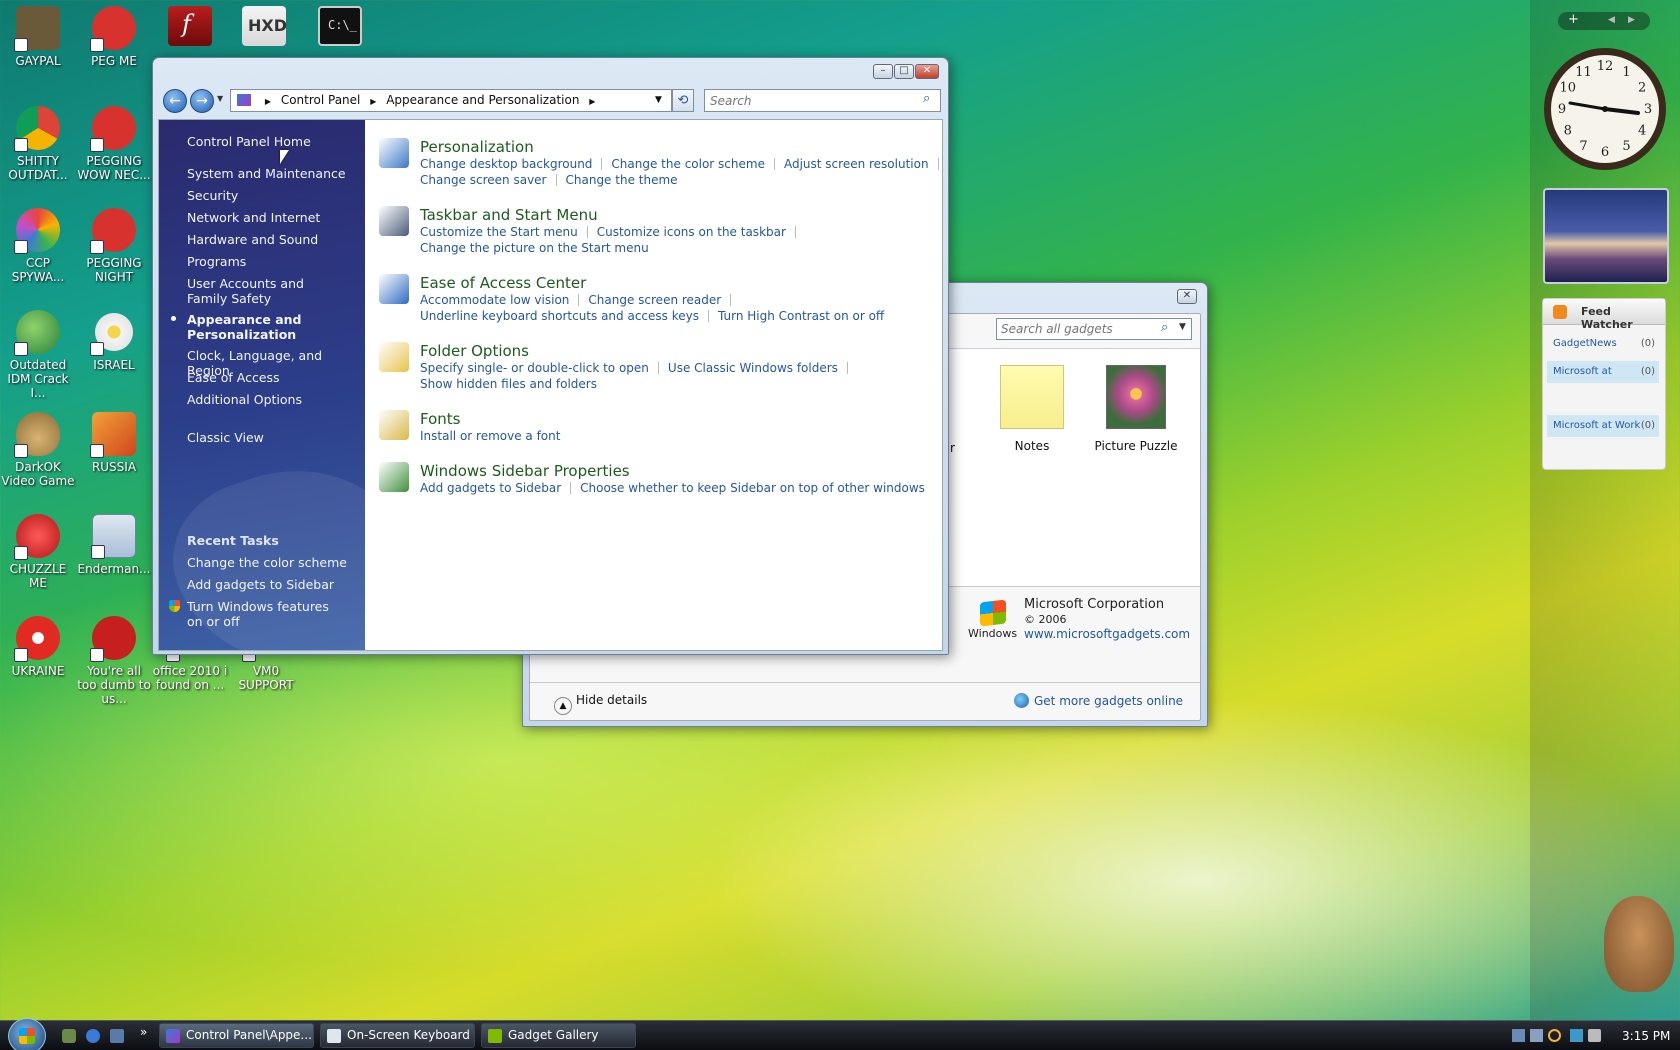 The width and height of the screenshot is (1680, 1050). What do you see at coordinates (1573, 19) in the screenshot?
I see `add-gadget-button: +` at bounding box center [1573, 19].